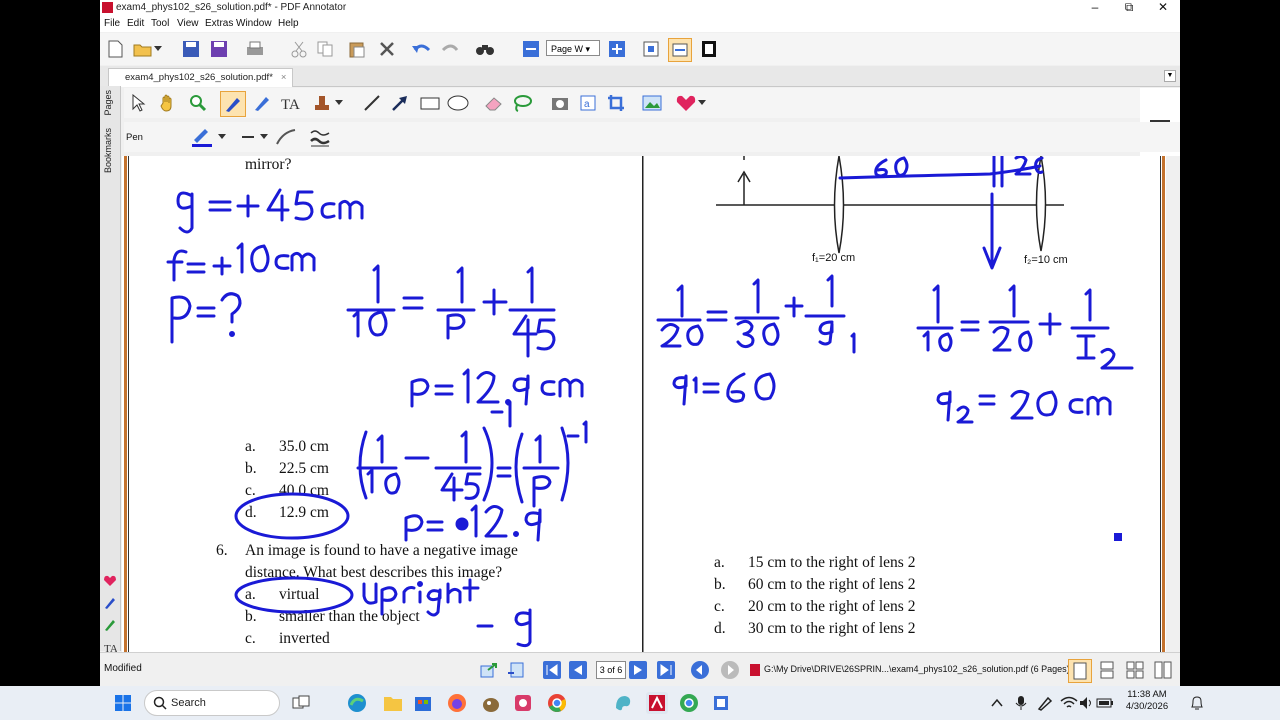 The image size is (1280, 720). Describe the element at coordinates (623, 703) in the screenshot. I see `paint-icon` at that location.